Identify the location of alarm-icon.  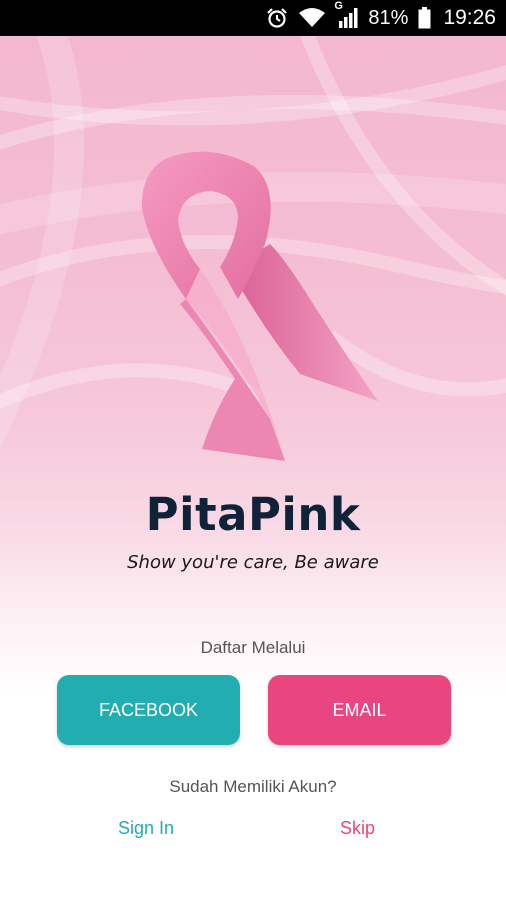
(277, 18).